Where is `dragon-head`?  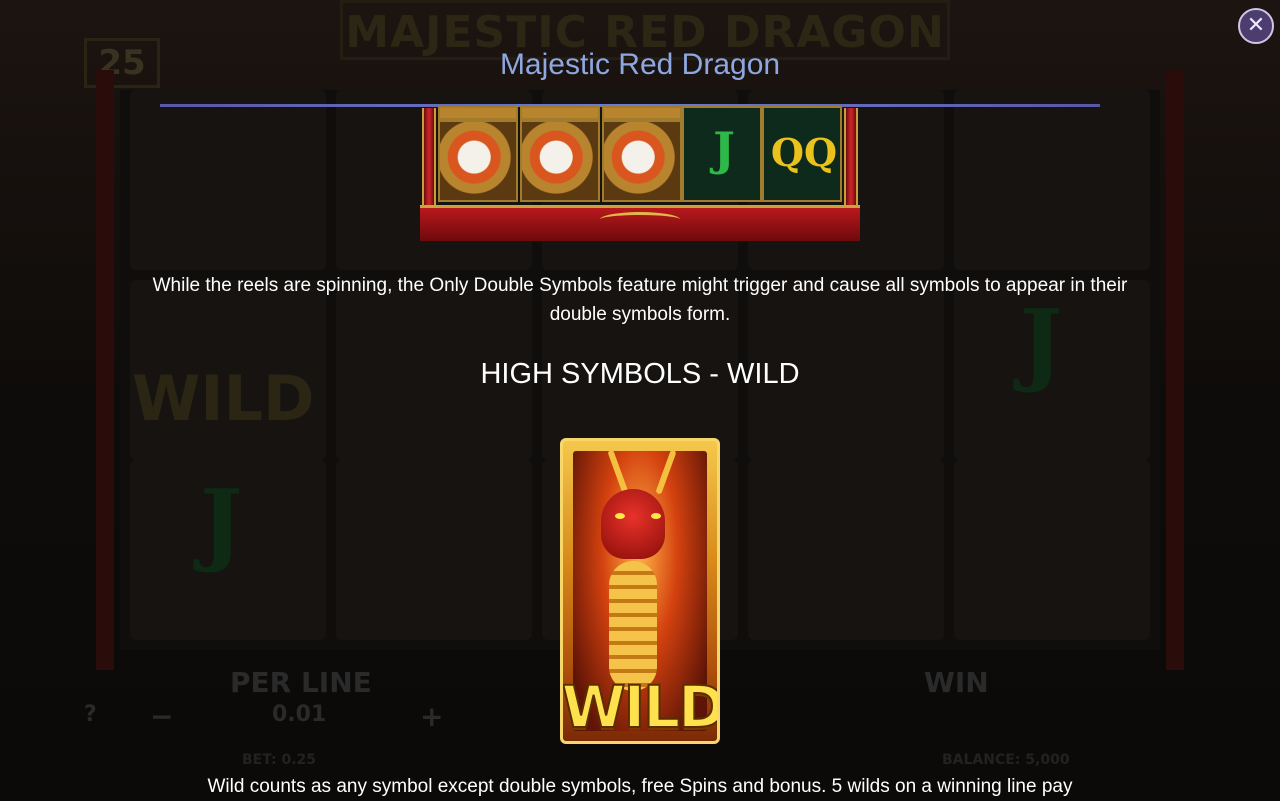
dragon-head is located at coordinates (633, 524).